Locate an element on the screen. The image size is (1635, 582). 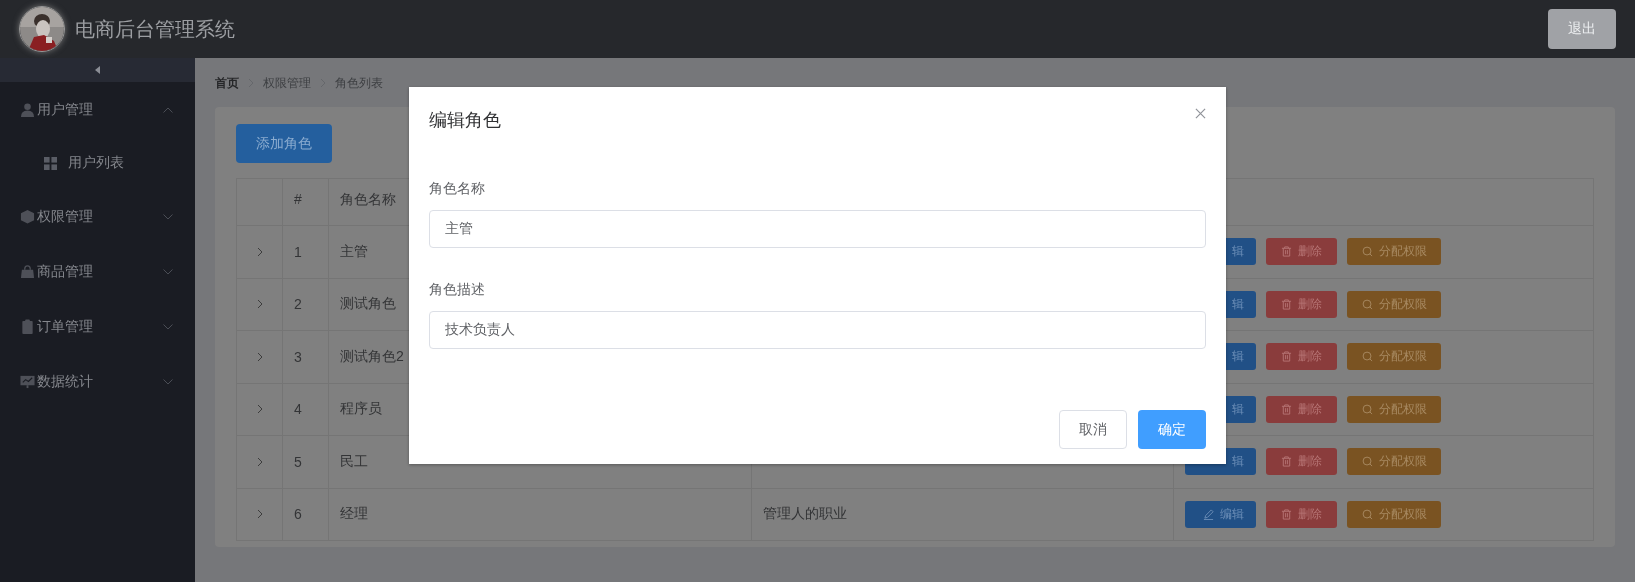
cancel-button: 取消 is located at coordinates (1093, 429).